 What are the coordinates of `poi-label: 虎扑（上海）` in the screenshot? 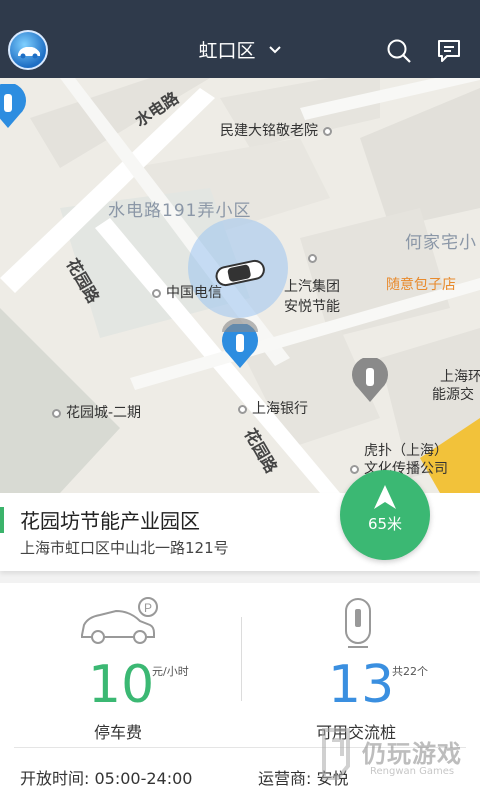 It's located at (406, 451).